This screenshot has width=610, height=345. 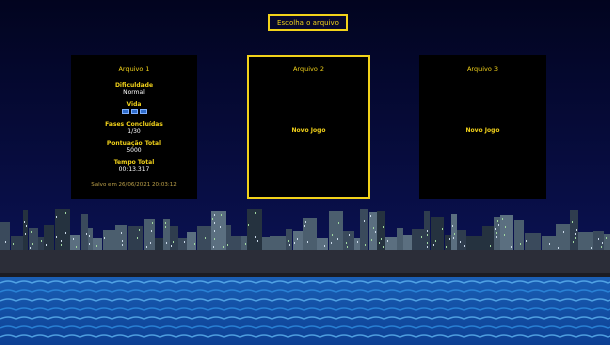 What do you see at coordinates (308, 127) in the screenshot?
I see `save-slot-2: Arquivo 2 Novo Jogo` at bounding box center [308, 127].